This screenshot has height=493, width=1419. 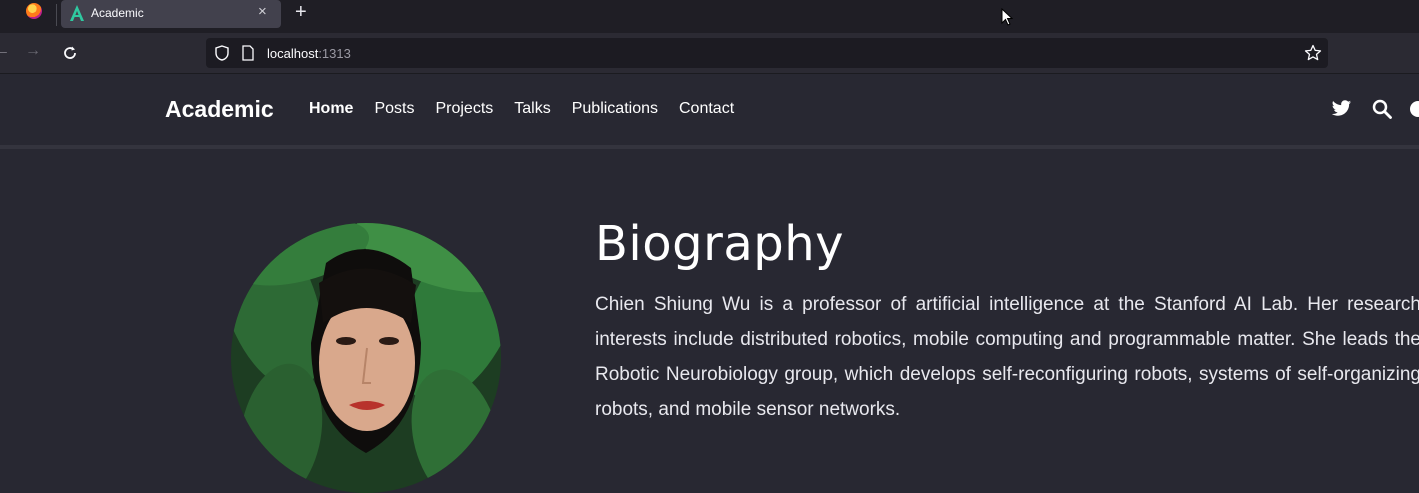 What do you see at coordinates (171, 14) in the screenshot?
I see `browser-tab-academic: Academic ×` at bounding box center [171, 14].